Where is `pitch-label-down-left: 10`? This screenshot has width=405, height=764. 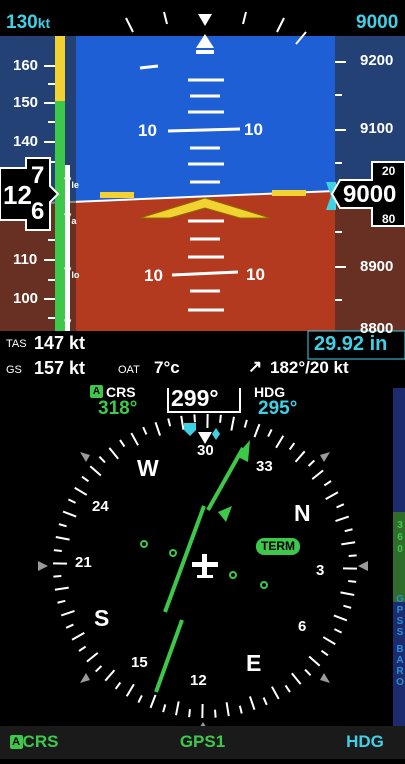 pitch-label-down-left: 10 is located at coordinates (153, 276).